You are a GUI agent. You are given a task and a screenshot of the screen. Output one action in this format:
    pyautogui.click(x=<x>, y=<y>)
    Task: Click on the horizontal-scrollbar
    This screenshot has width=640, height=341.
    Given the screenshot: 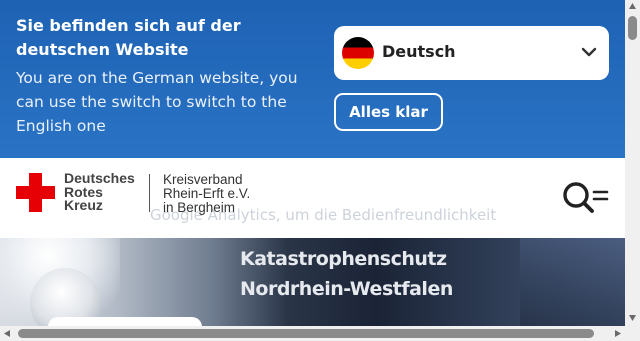 What is the action you would take?
    pyautogui.click(x=320, y=333)
    